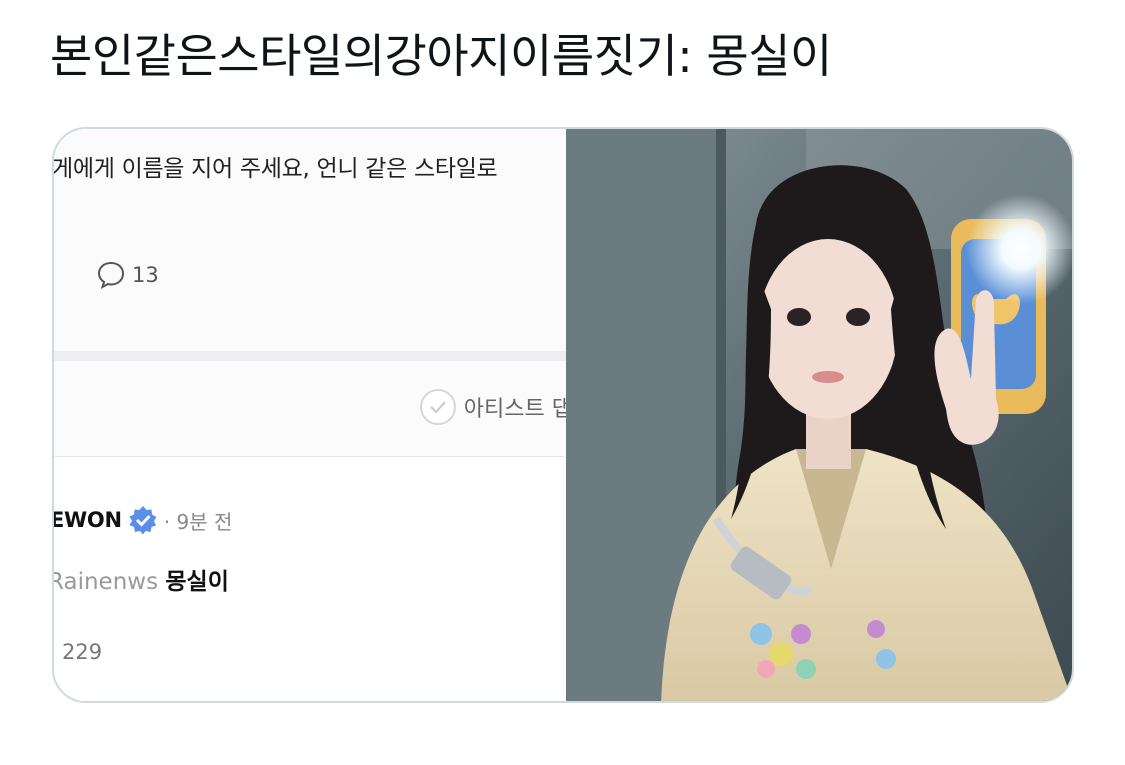 This screenshot has height=765, width=1125. Describe the element at coordinates (127, 275) in the screenshot. I see `comment-count-row: 13` at that location.